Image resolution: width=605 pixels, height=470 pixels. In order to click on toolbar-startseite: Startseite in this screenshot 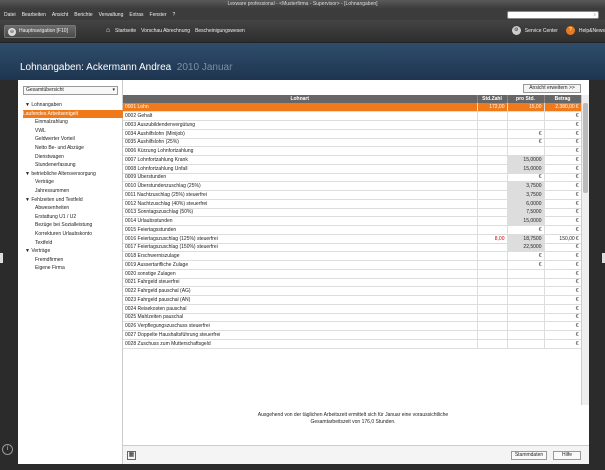, I will do `click(125, 31)`.